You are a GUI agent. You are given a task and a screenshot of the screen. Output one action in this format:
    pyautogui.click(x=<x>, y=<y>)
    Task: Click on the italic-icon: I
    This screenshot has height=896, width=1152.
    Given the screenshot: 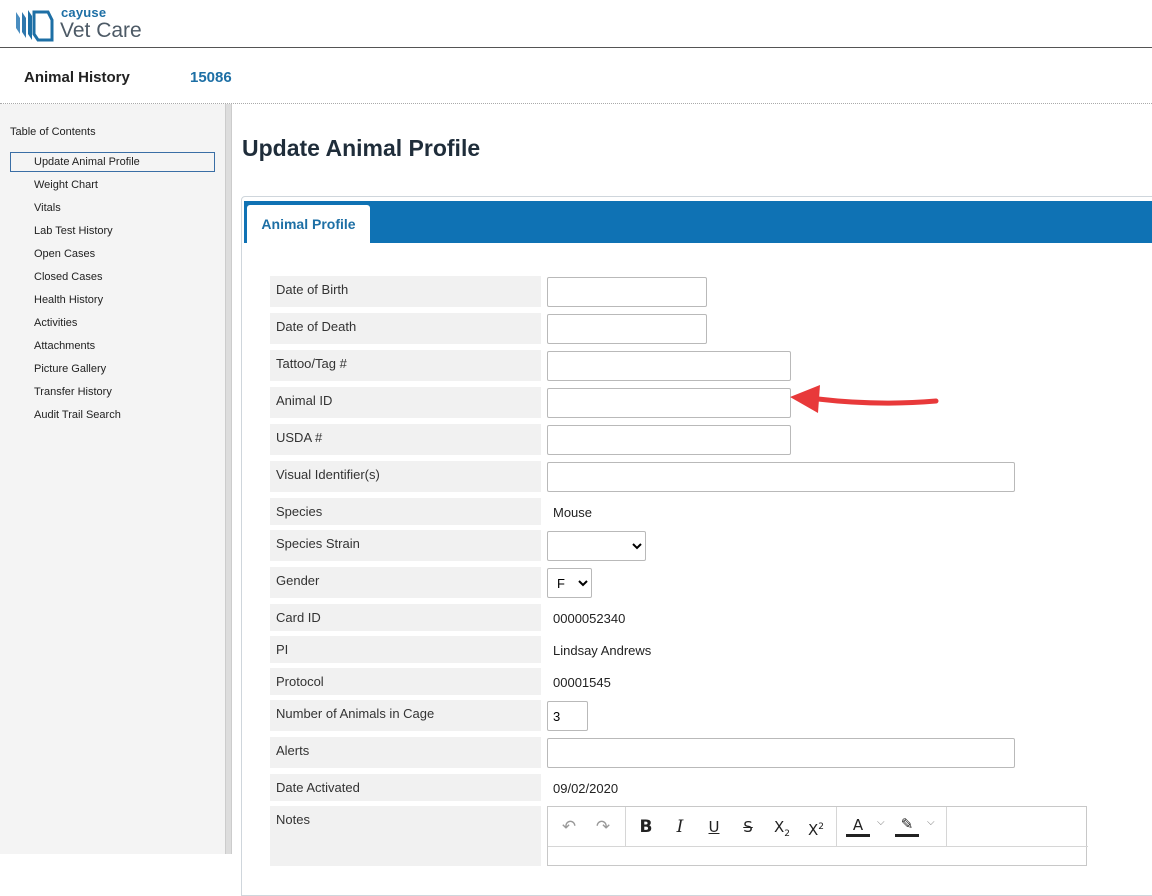 What is the action you would take?
    pyautogui.click(x=680, y=827)
    